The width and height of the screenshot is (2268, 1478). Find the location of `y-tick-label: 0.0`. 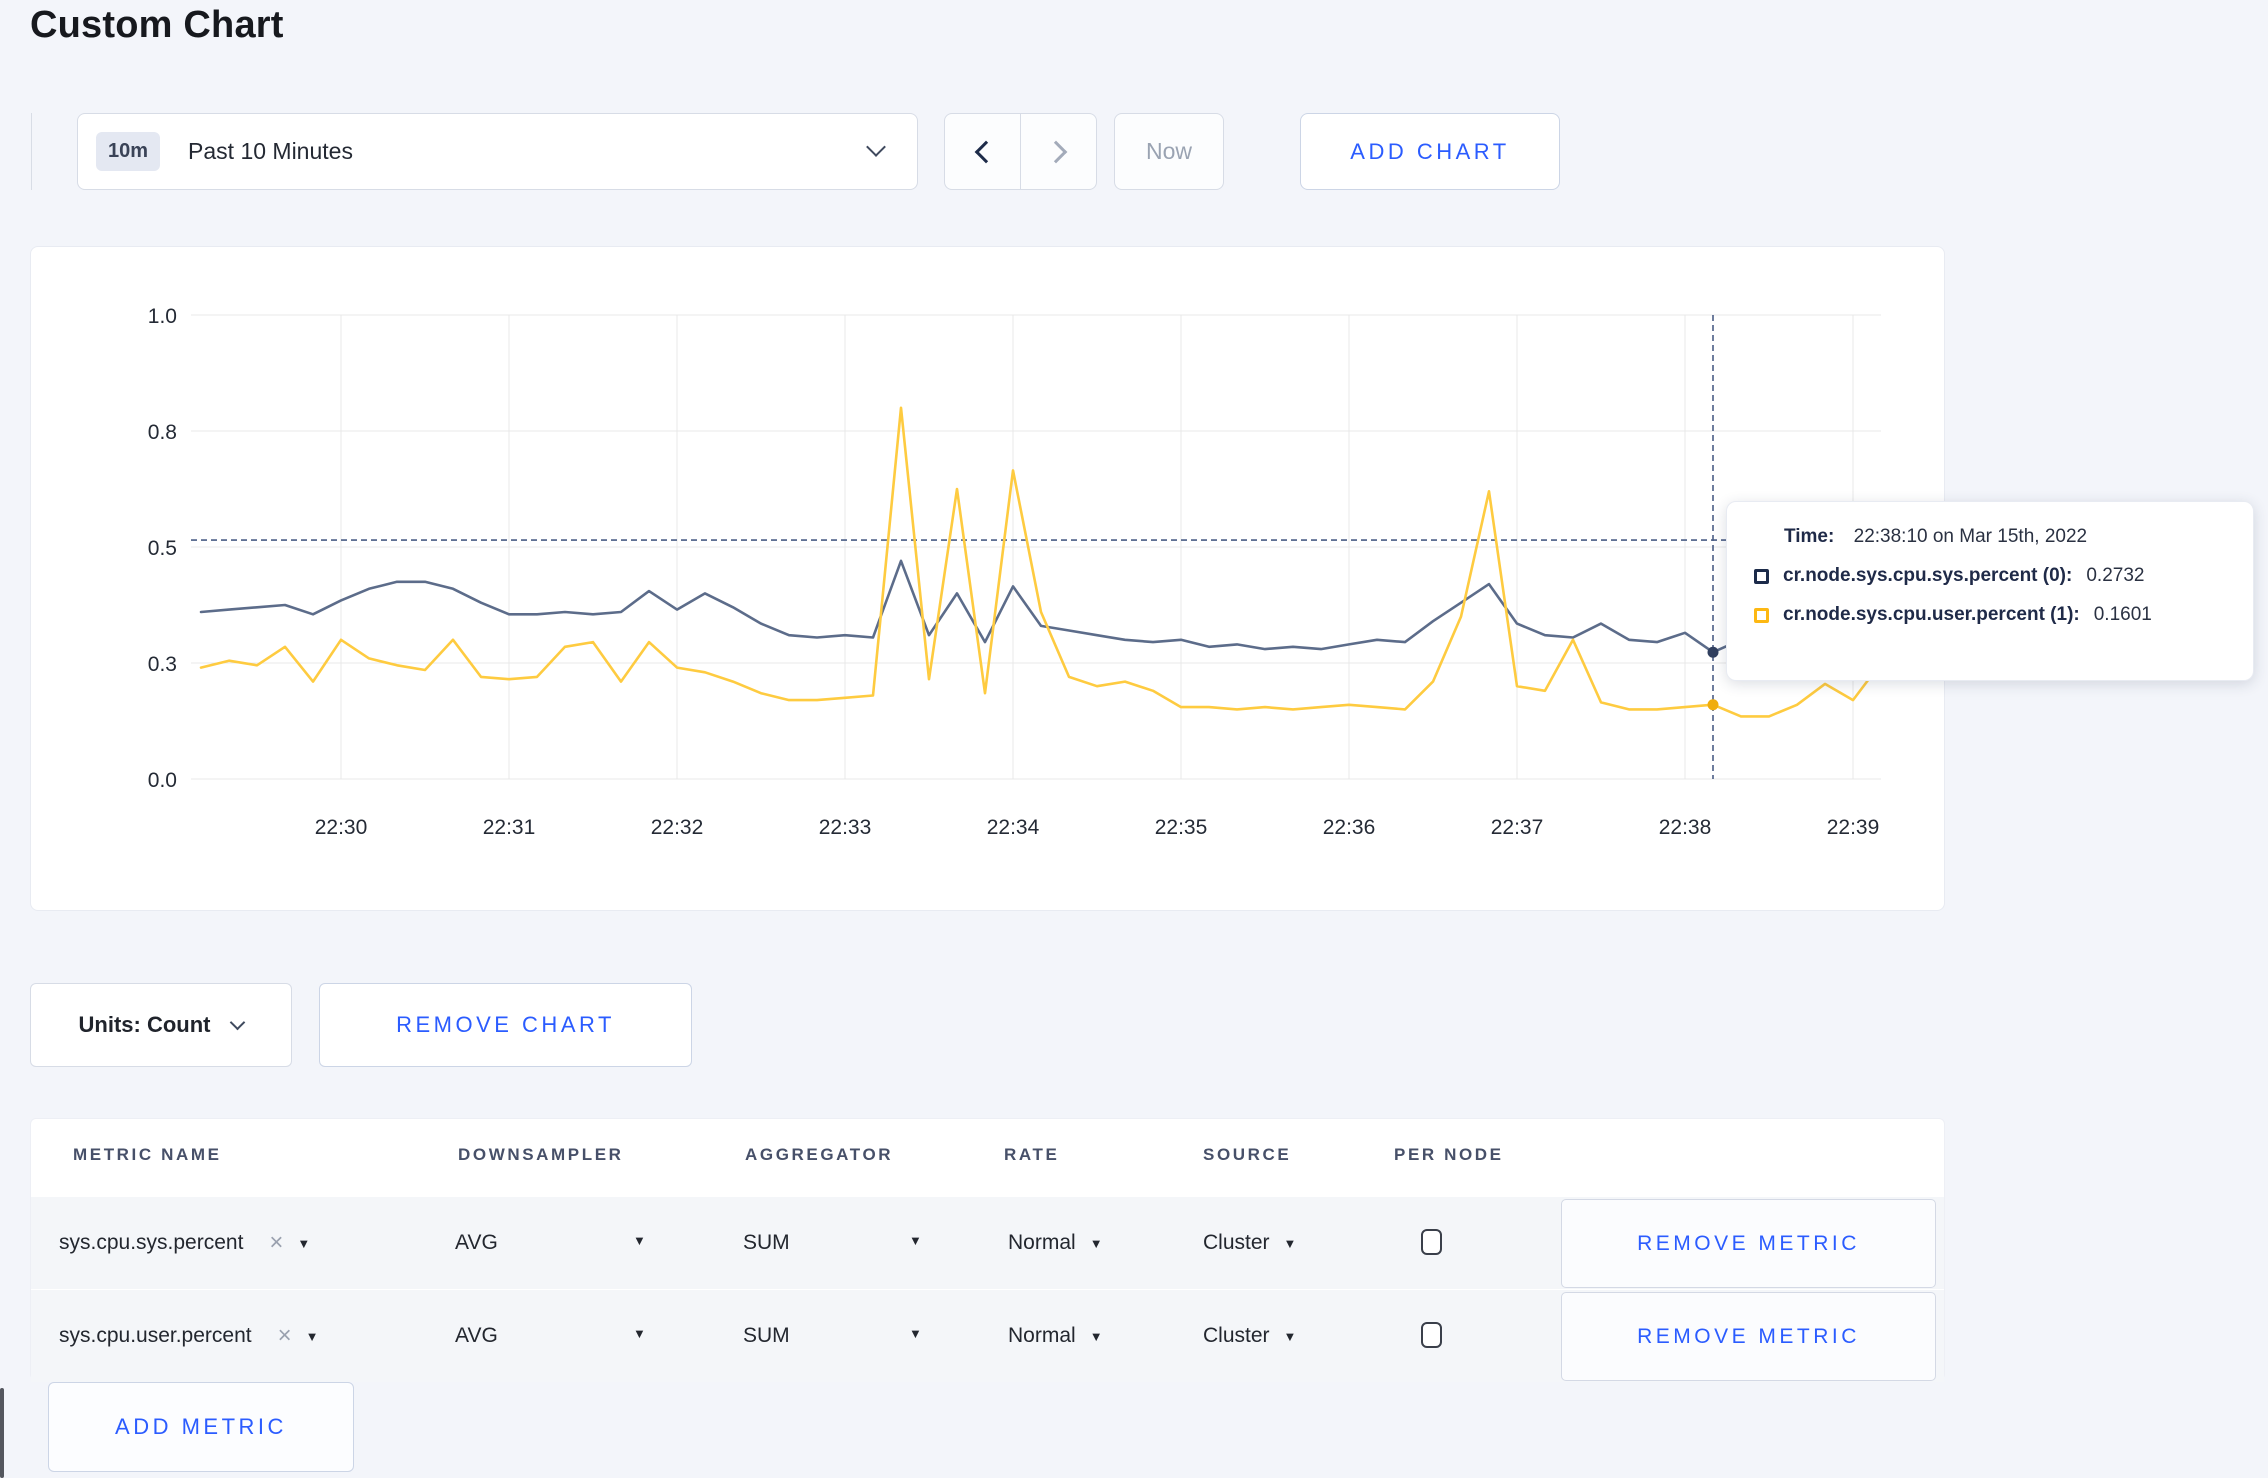

y-tick-label: 0.0 is located at coordinates (162, 780).